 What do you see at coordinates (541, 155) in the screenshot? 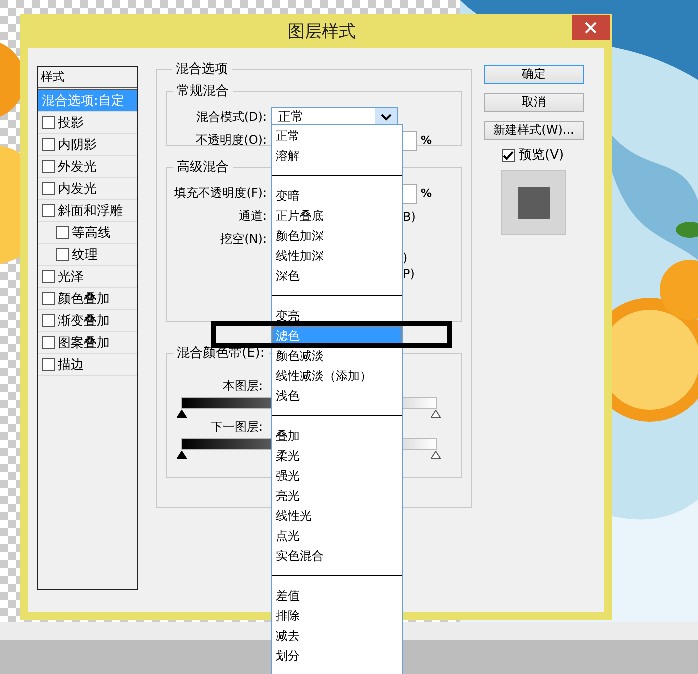
I see `checkbox-label: 预览(V)` at bounding box center [541, 155].